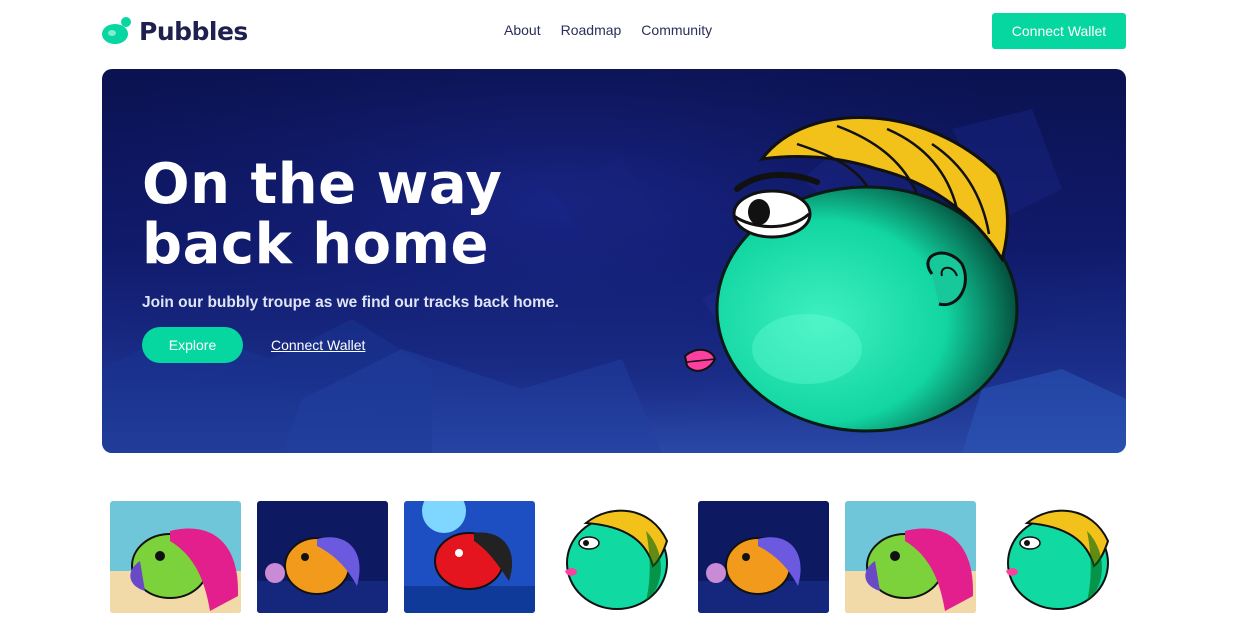  What do you see at coordinates (591, 30) in the screenshot?
I see `nav-item-roadmap: Roadmap` at bounding box center [591, 30].